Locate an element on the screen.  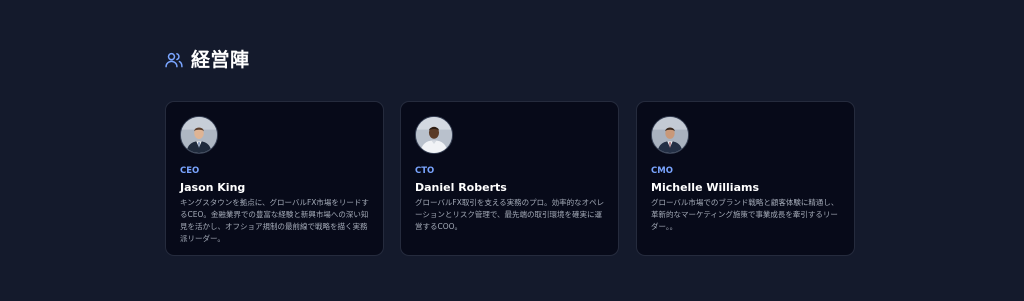
member-name: Daniel Roberts is located at coordinates (461, 187).